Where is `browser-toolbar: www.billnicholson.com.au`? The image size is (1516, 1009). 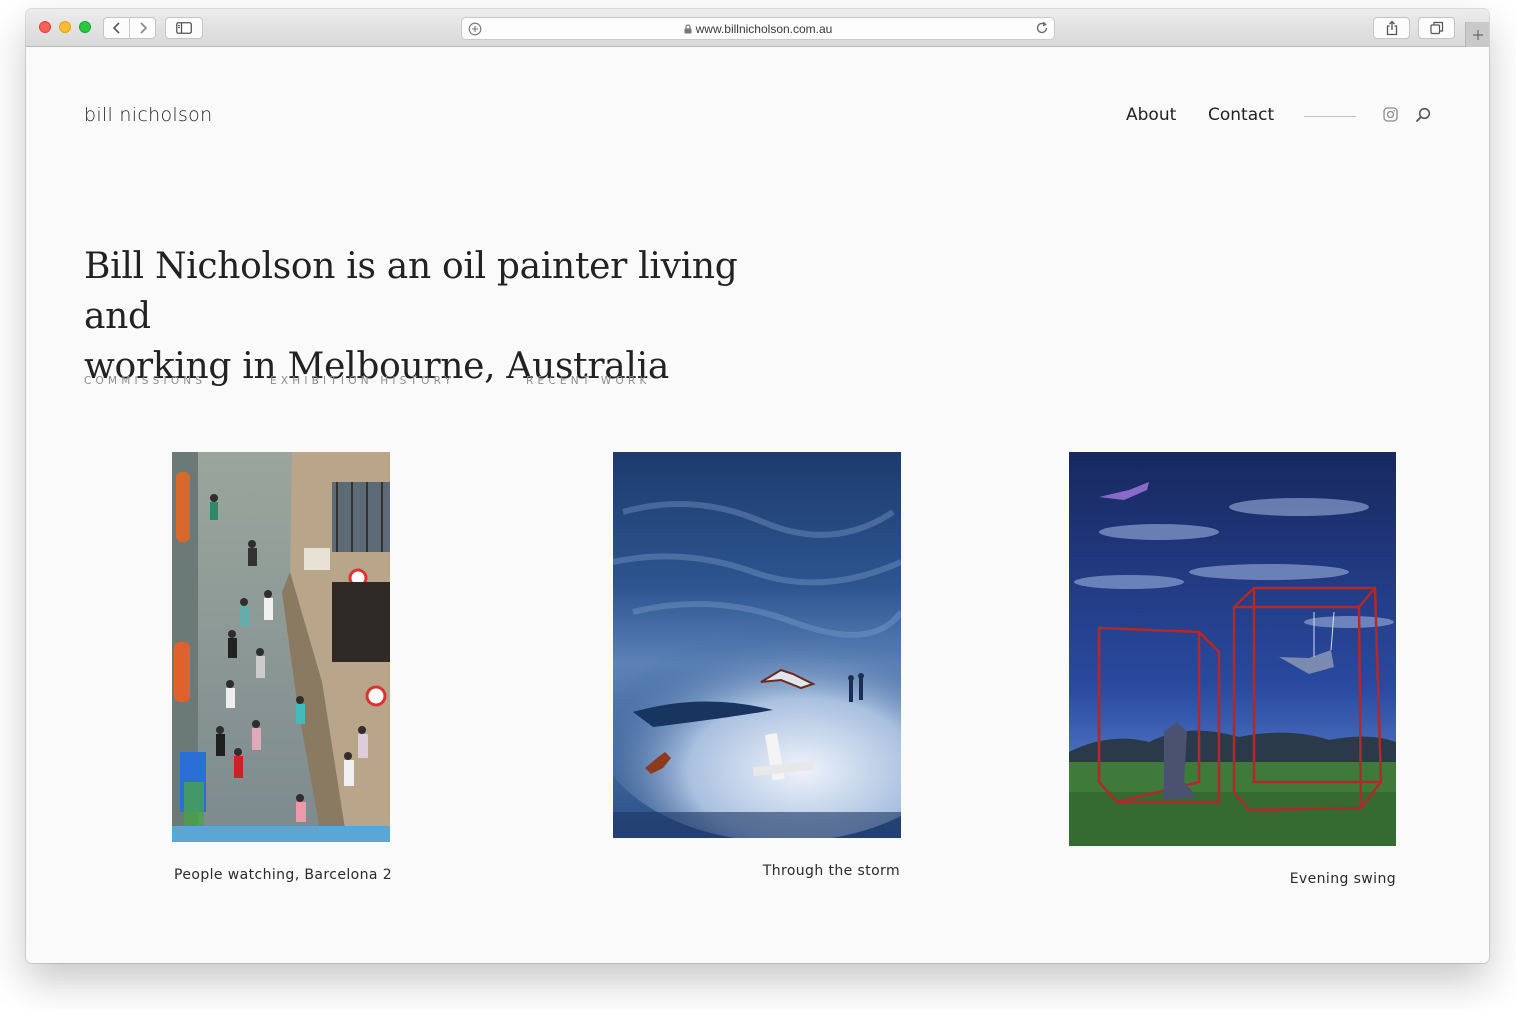
browser-toolbar: www.billnicholson.com.au is located at coordinates (757, 28).